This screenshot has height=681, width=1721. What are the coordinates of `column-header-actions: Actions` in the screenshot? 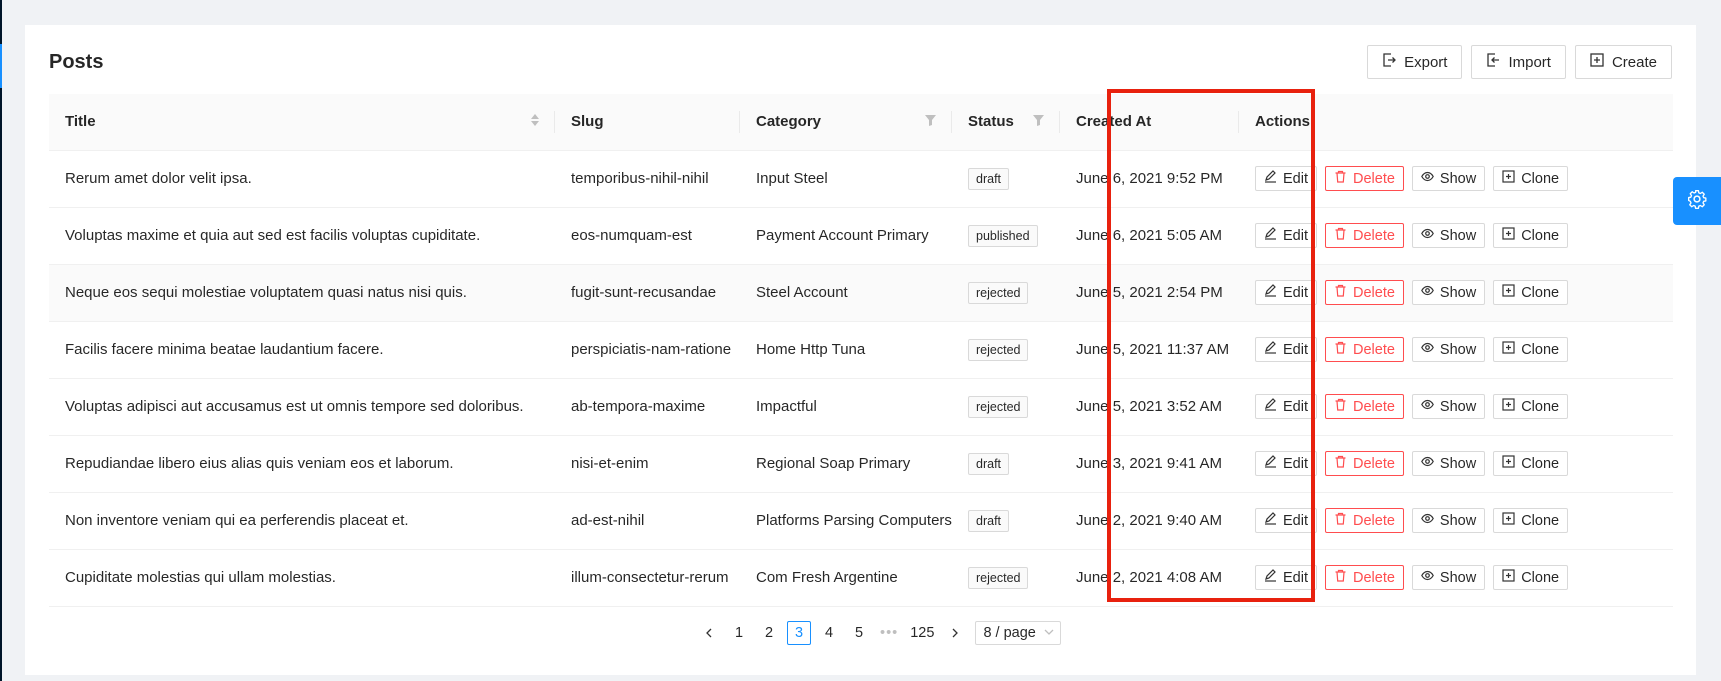 It's located at (1456, 122).